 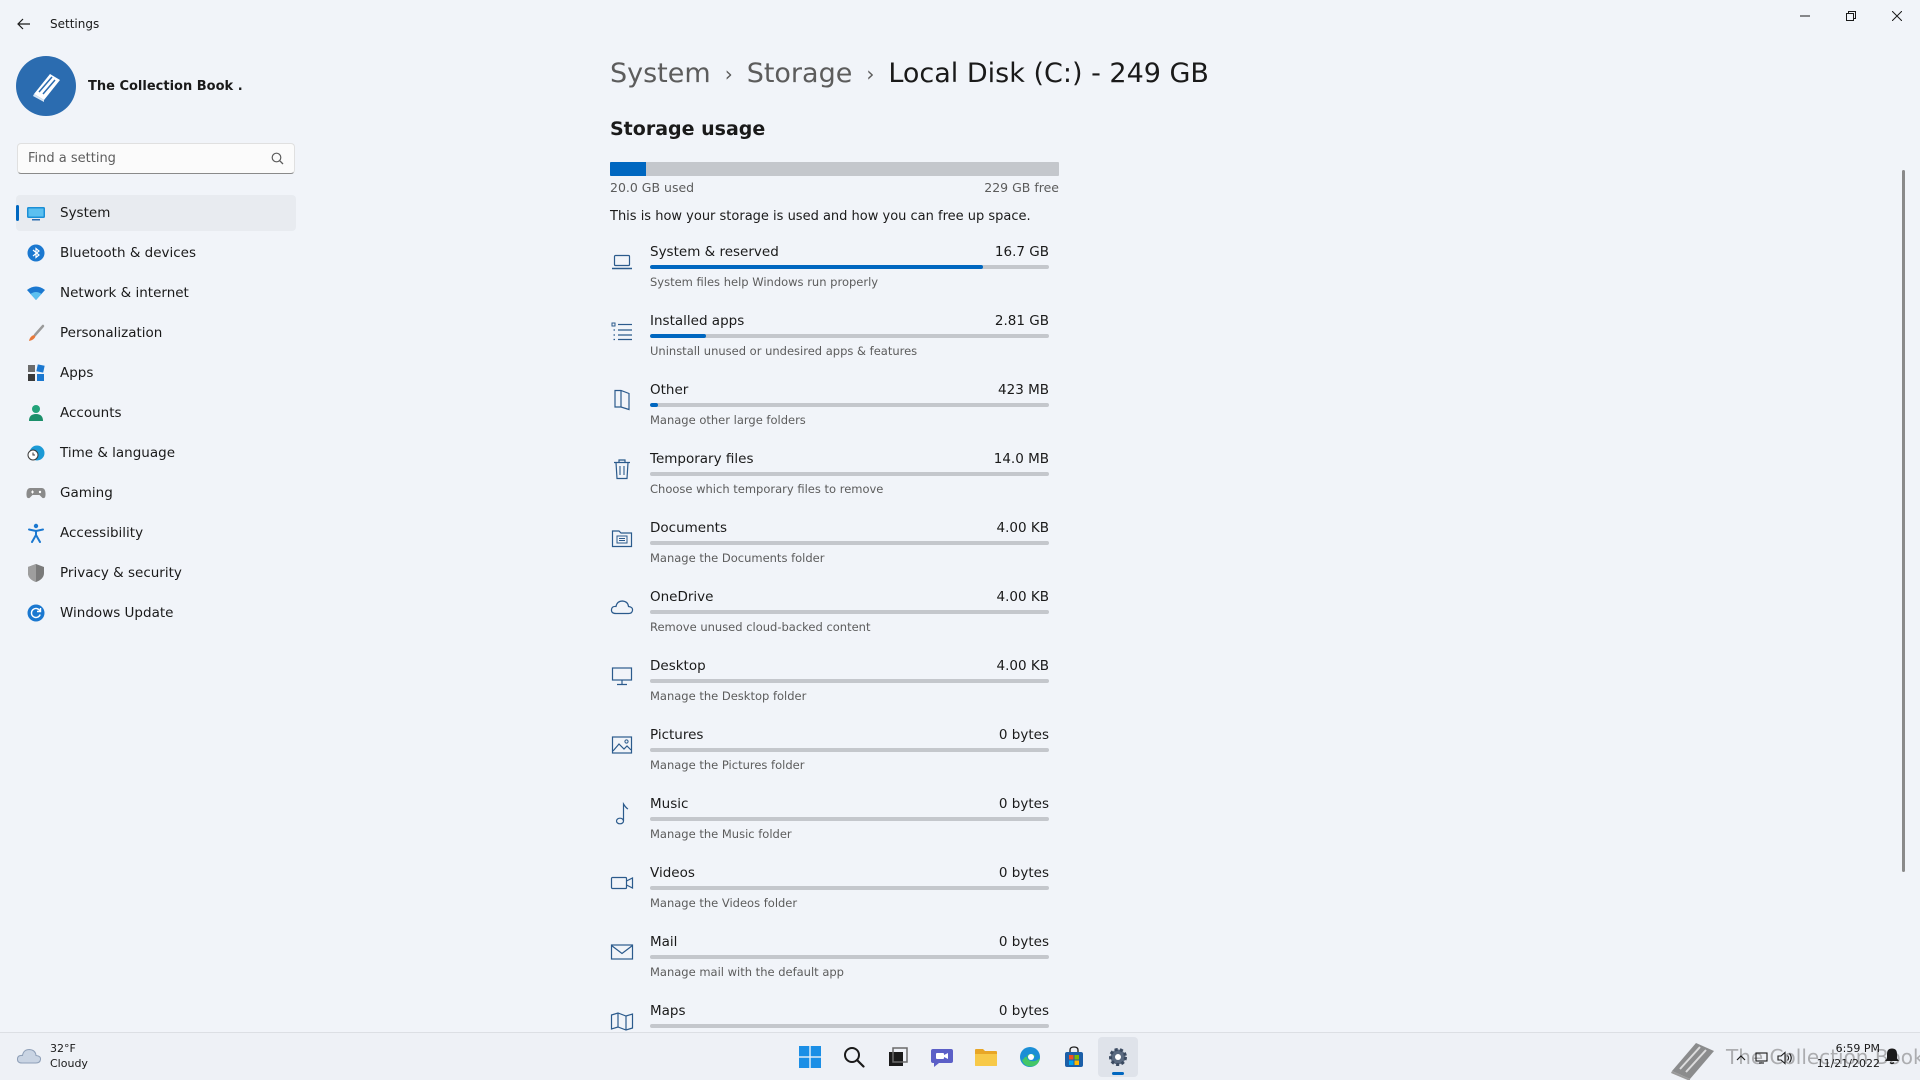 I want to click on category-size: 423 MB, so click(x=1023, y=390).